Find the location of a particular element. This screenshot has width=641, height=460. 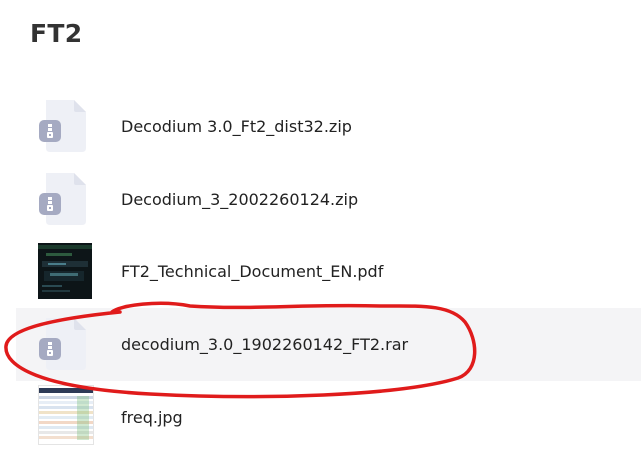

file-name: freq.jpg is located at coordinates (152, 417).